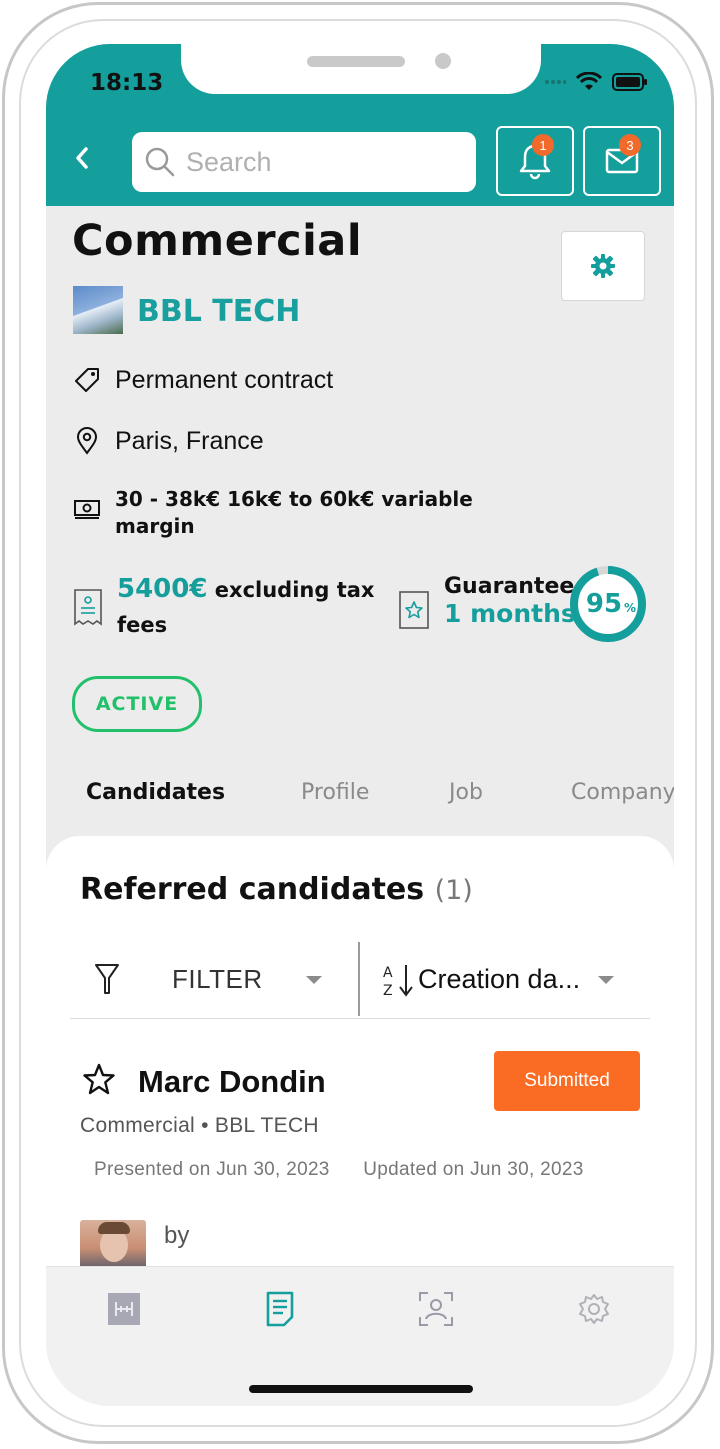 This screenshot has width=720, height=1449. What do you see at coordinates (361, 1389) in the screenshot?
I see `home-indicator` at bounding box center [361, 1389].